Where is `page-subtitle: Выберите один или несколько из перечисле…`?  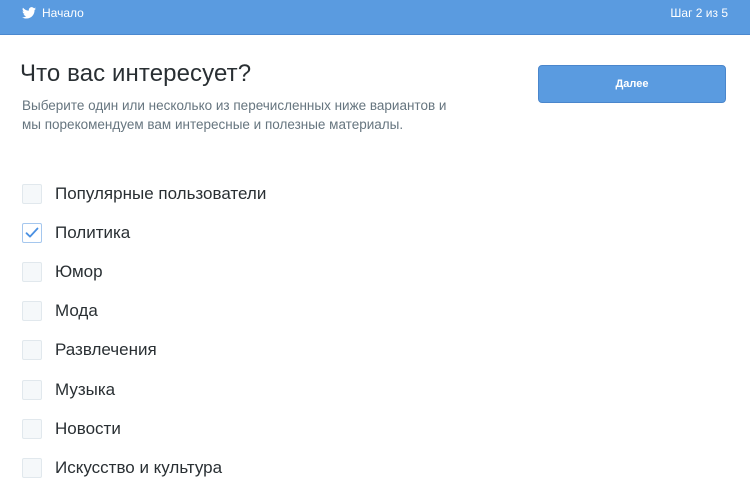 page-subtitle: Выберите один или несколько из перечисле… is located at coordinates (234, 115).